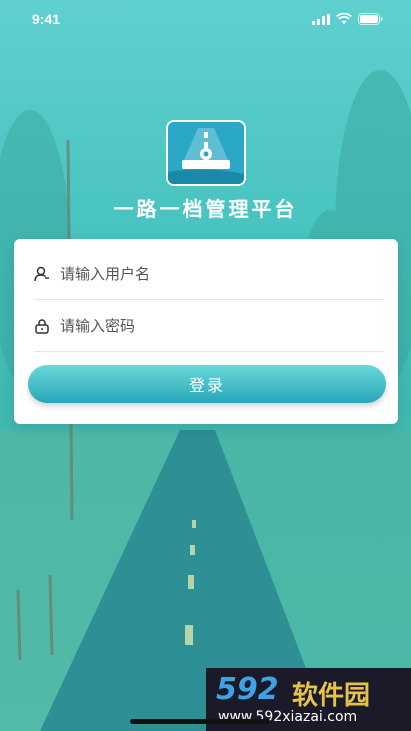  Describe the element at coordinates (41, 274) in the screenshot. I see `user-icon` at that location.